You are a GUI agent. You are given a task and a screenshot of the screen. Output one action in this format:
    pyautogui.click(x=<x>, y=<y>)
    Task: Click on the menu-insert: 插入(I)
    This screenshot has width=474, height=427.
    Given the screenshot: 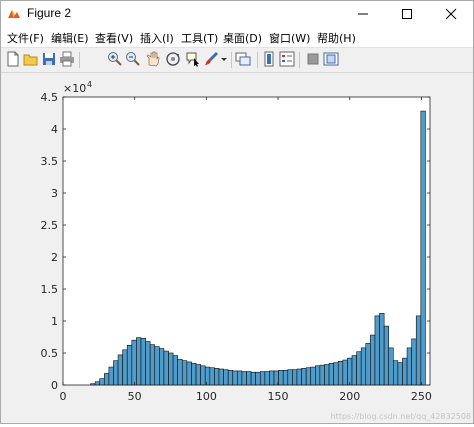 What is the action you would take?
    pyautogui.click(x=157, y=38)
    